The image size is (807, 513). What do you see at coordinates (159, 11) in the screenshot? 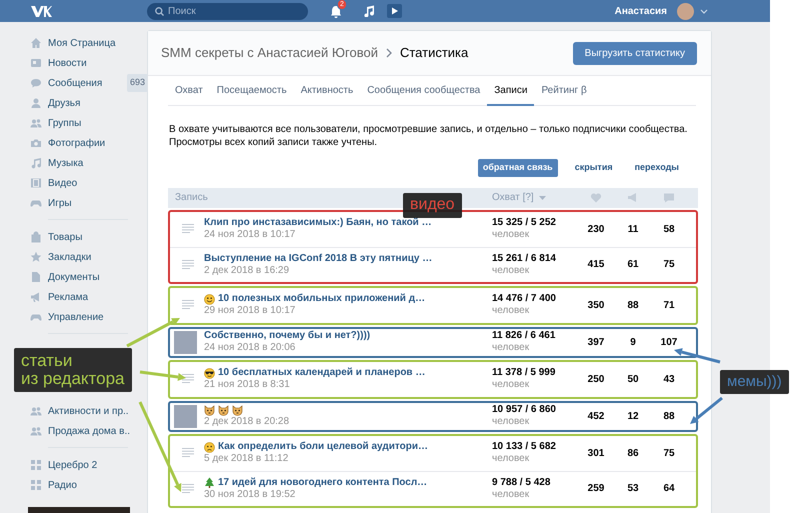
I see `search-icon` at bounding box center [159, 11].